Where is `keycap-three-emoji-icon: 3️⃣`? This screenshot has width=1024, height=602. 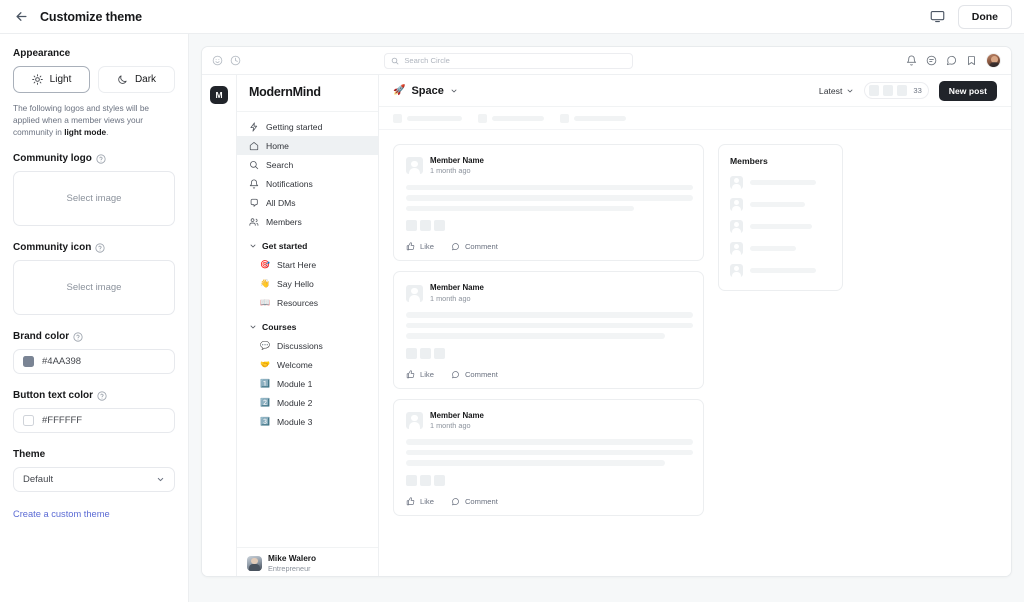 keycap-three-emoji-icon: 3️⃣ is located at coordinates (265, 421).